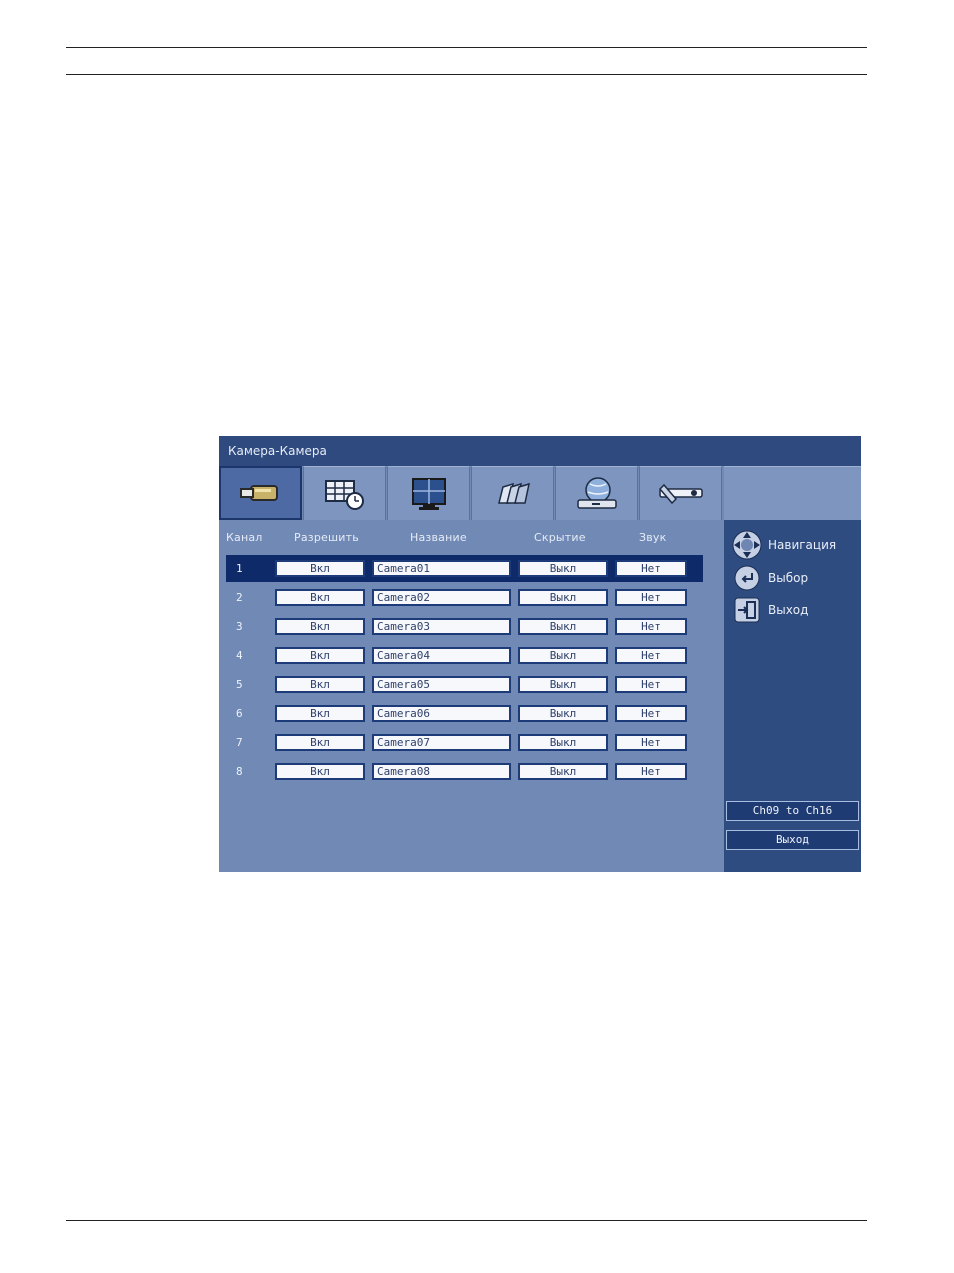  Describe the element at coordinates (239, 597) in the screenshot. I see `channel-number: 2` at that location.